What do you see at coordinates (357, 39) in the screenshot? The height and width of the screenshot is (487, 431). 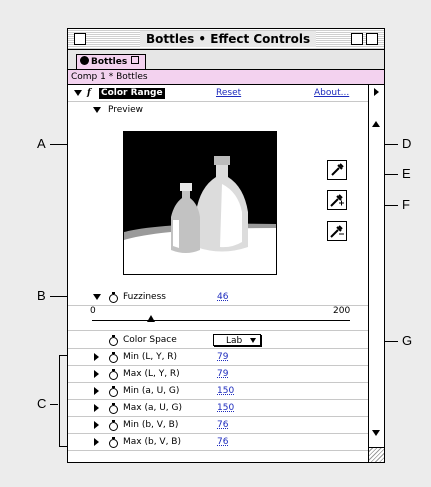 I see `zoom-box` at bounding box center [357, 39].